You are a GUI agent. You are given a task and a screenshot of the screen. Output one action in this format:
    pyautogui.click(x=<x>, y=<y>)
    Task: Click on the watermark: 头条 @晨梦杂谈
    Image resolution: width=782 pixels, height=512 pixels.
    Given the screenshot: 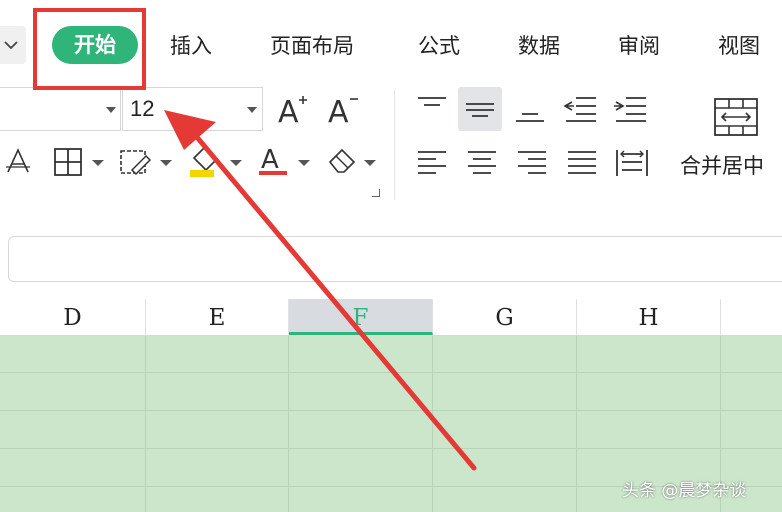 What is the action you would take?
    pyautogui.click(x=684, y=491)
    